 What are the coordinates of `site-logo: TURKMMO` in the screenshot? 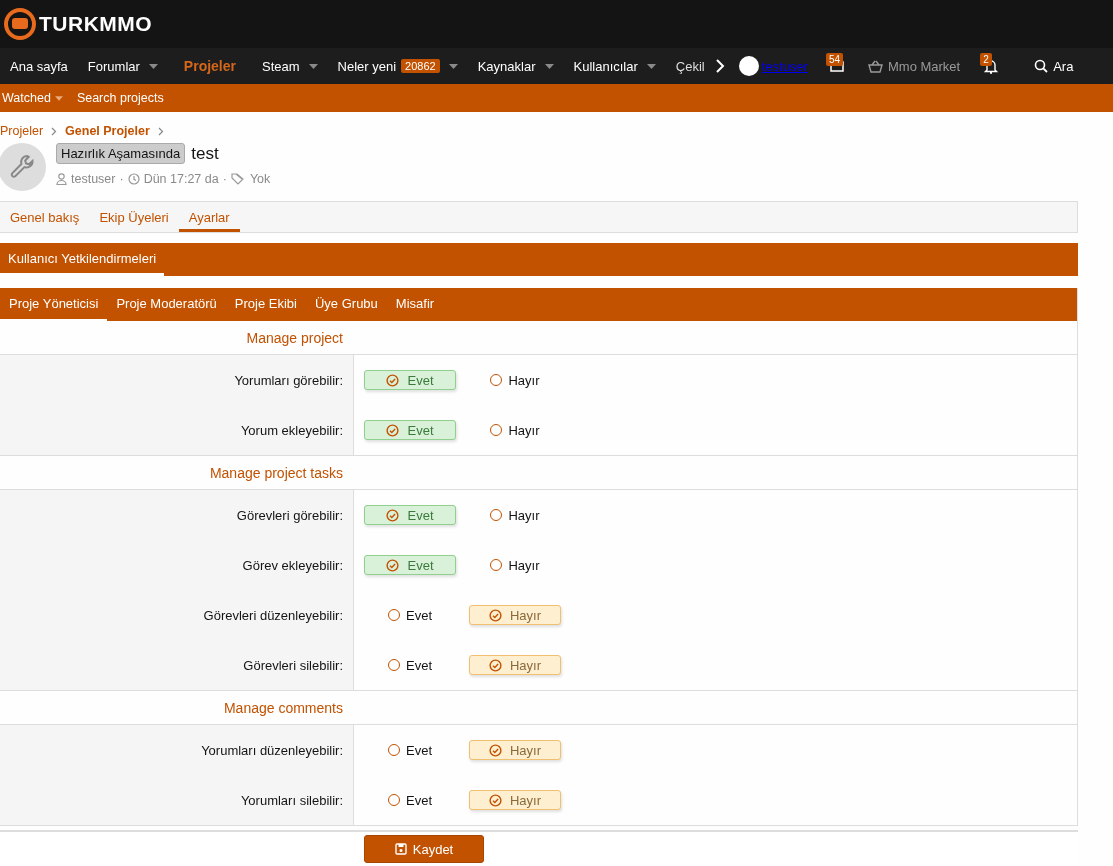 It's located at (78, 24).